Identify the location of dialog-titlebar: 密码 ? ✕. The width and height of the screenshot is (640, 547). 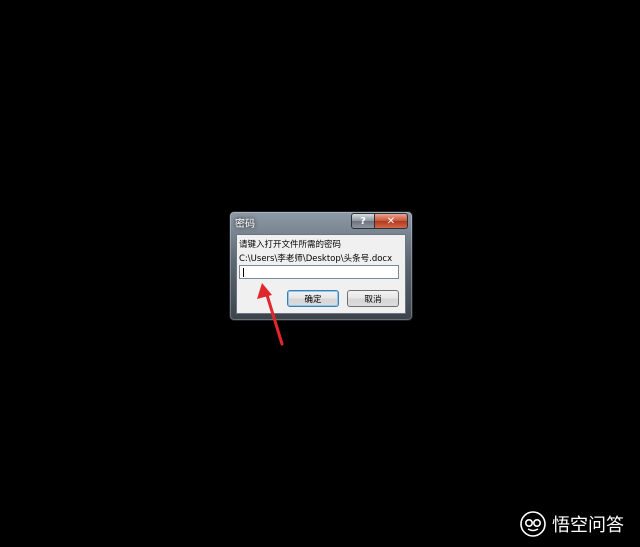
(321, 222).